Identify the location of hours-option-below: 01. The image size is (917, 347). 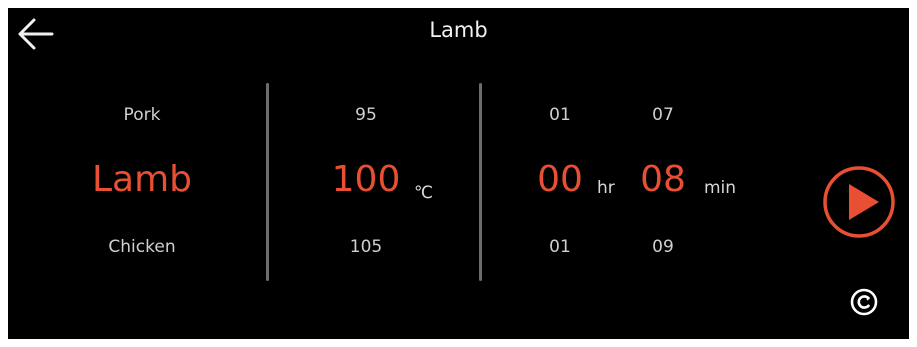
(560, 247).